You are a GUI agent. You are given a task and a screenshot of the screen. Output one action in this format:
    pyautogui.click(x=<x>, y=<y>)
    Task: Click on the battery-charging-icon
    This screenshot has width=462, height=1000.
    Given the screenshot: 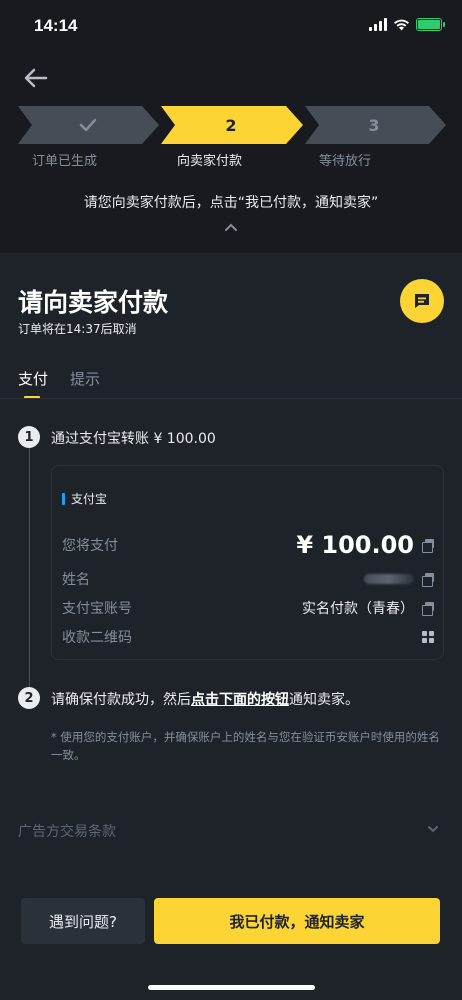 What is the action you would take?
    pyautogui.click(x=430, y=24)
    